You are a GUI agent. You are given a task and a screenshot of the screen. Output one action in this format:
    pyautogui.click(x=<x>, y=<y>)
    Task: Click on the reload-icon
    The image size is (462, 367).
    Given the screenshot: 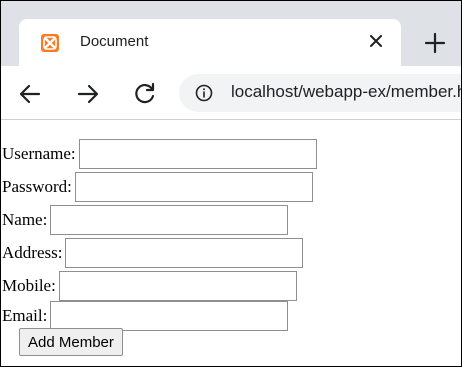 What is the action you would take?
    pyautogui.click(x=145, y=94)
    